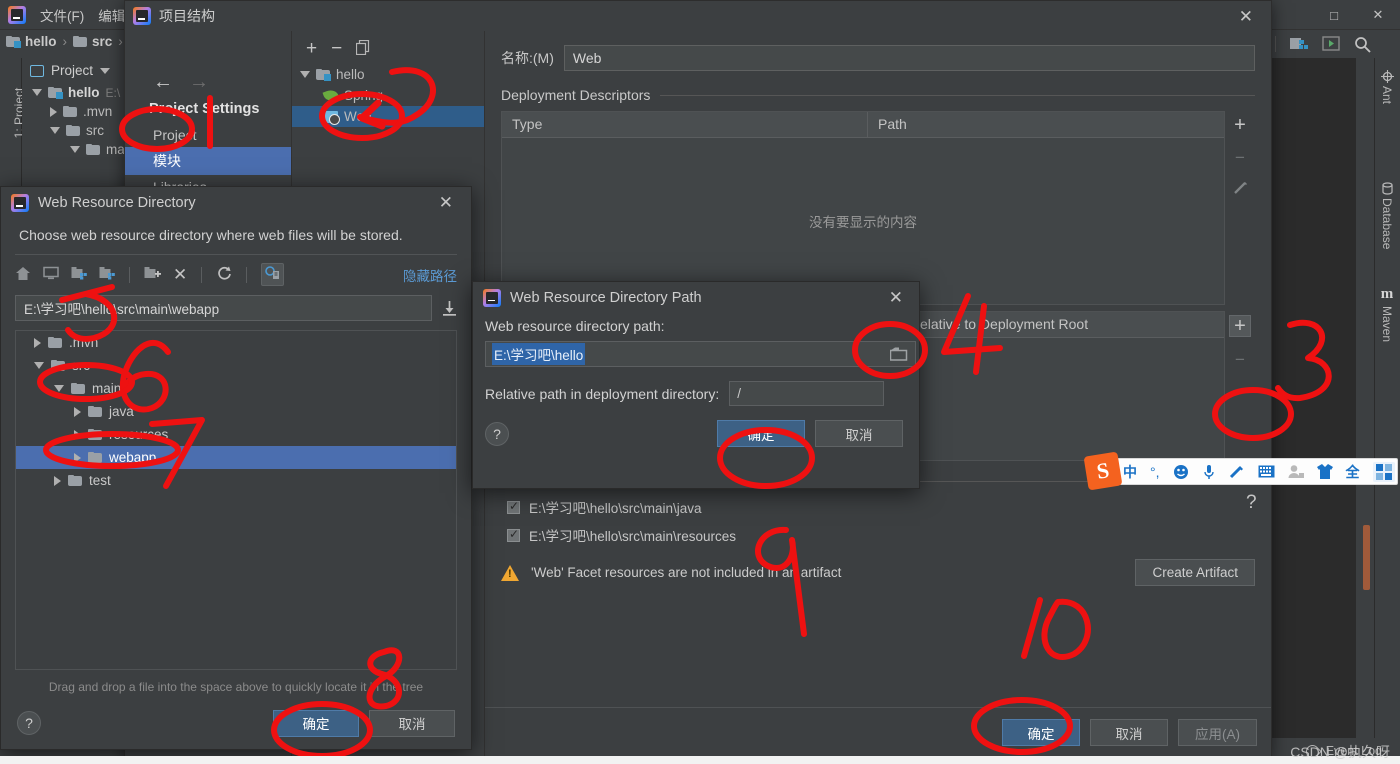 The width and height of the screenshot is (1400, 764). Describe the element at coordinates (336, 48) in the screenshot. I see `remove-module-icon: −` at that location.